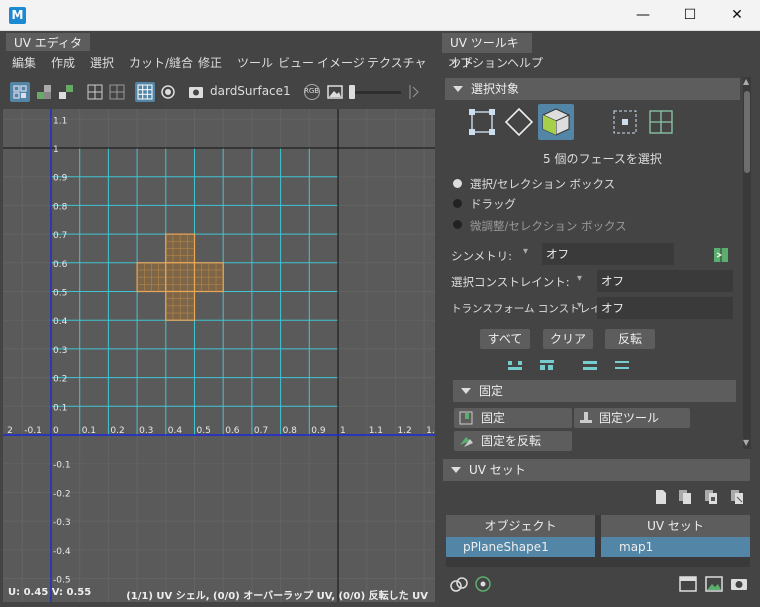 Image resolution: width=760 pixels, height=607 pixels. What do you see at coordinates (196, 92) in the screenshot?
I see `camera-icon` at bounding box center [196, 92].